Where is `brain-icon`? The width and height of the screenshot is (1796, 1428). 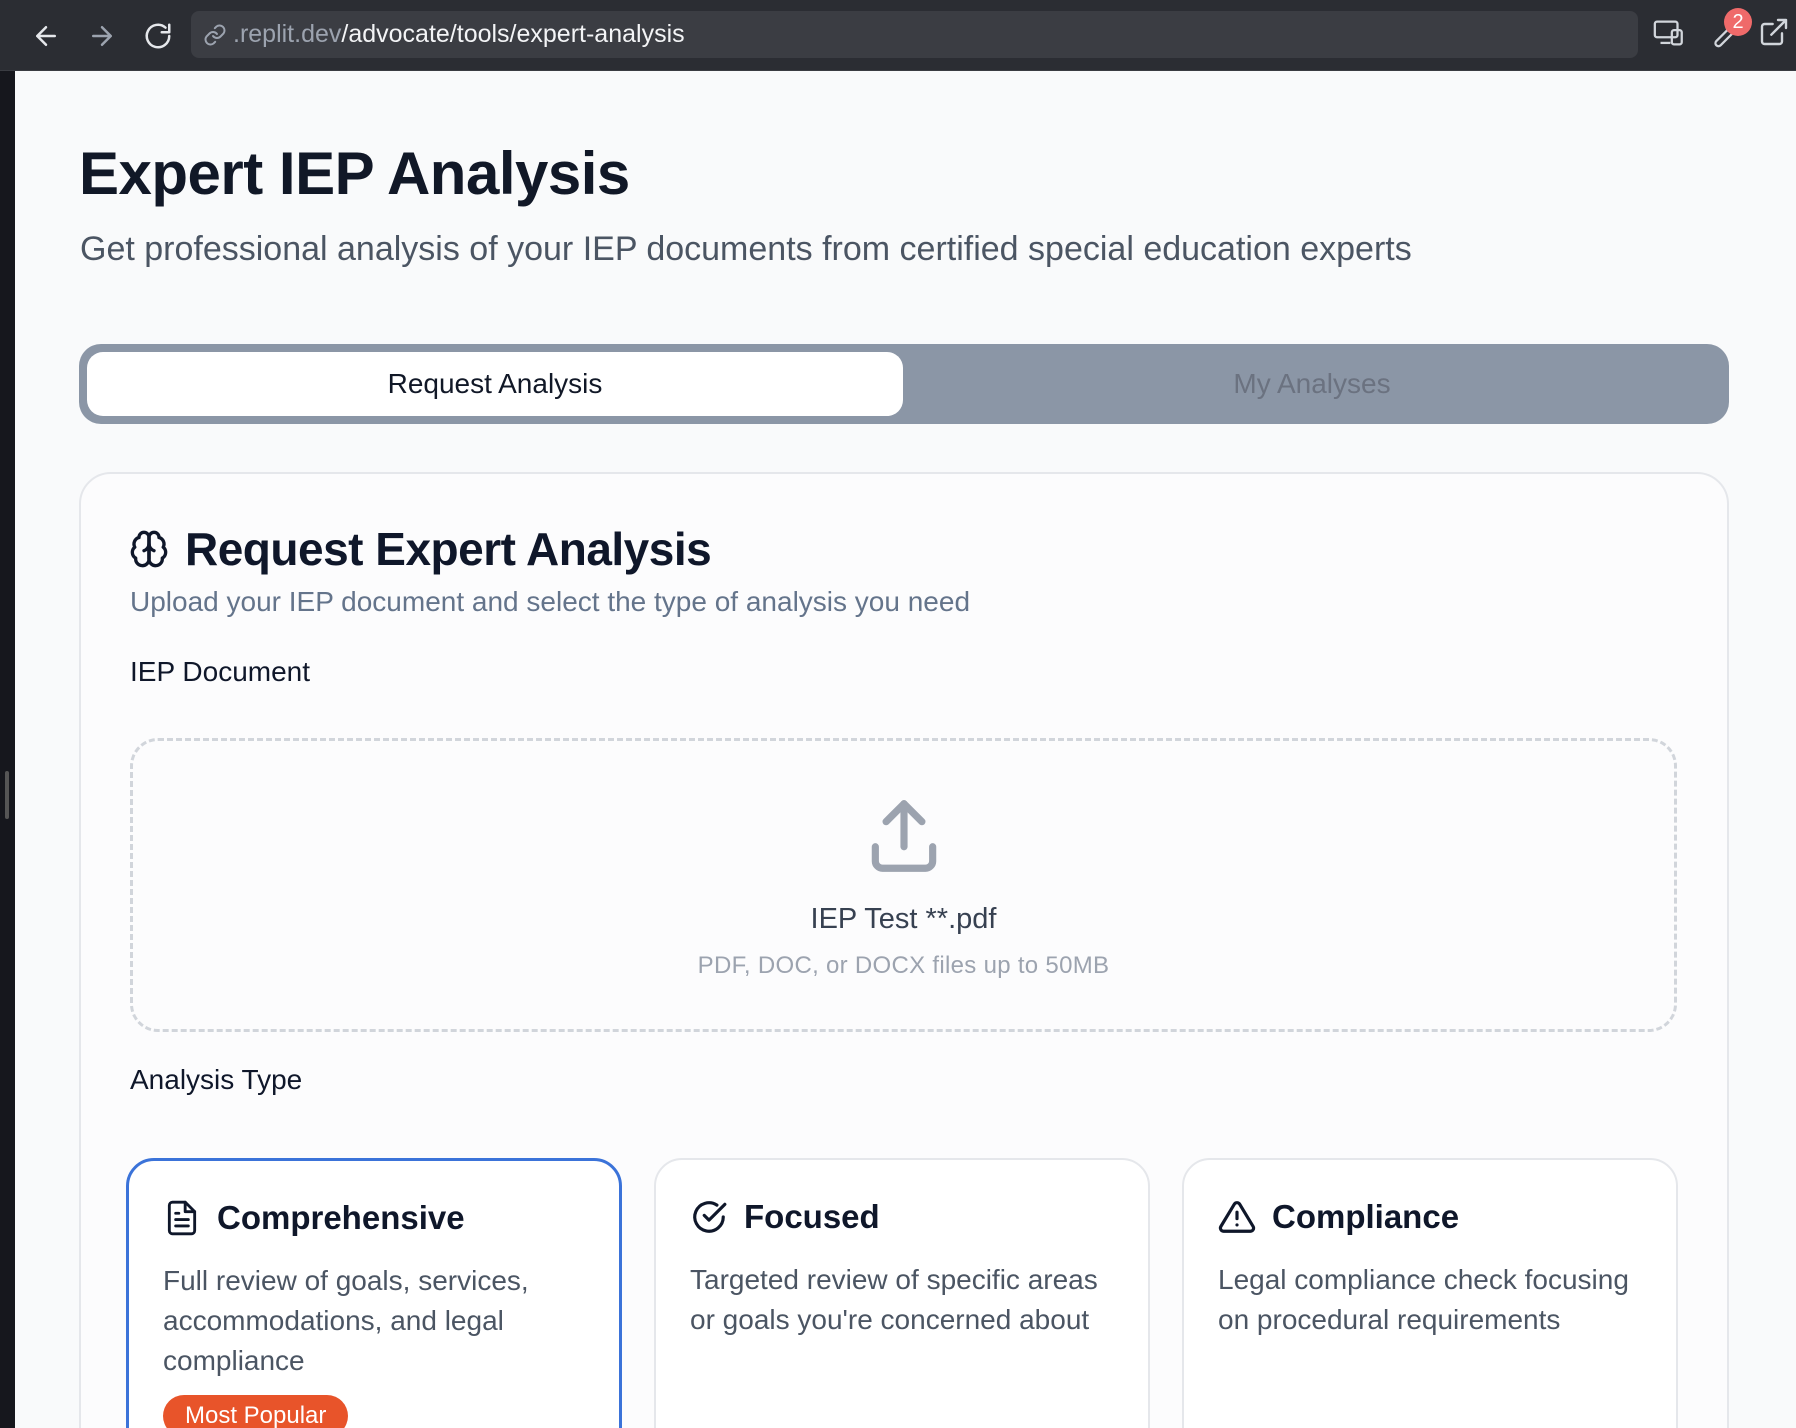 brain-icon is located at coordinates (149, 549).